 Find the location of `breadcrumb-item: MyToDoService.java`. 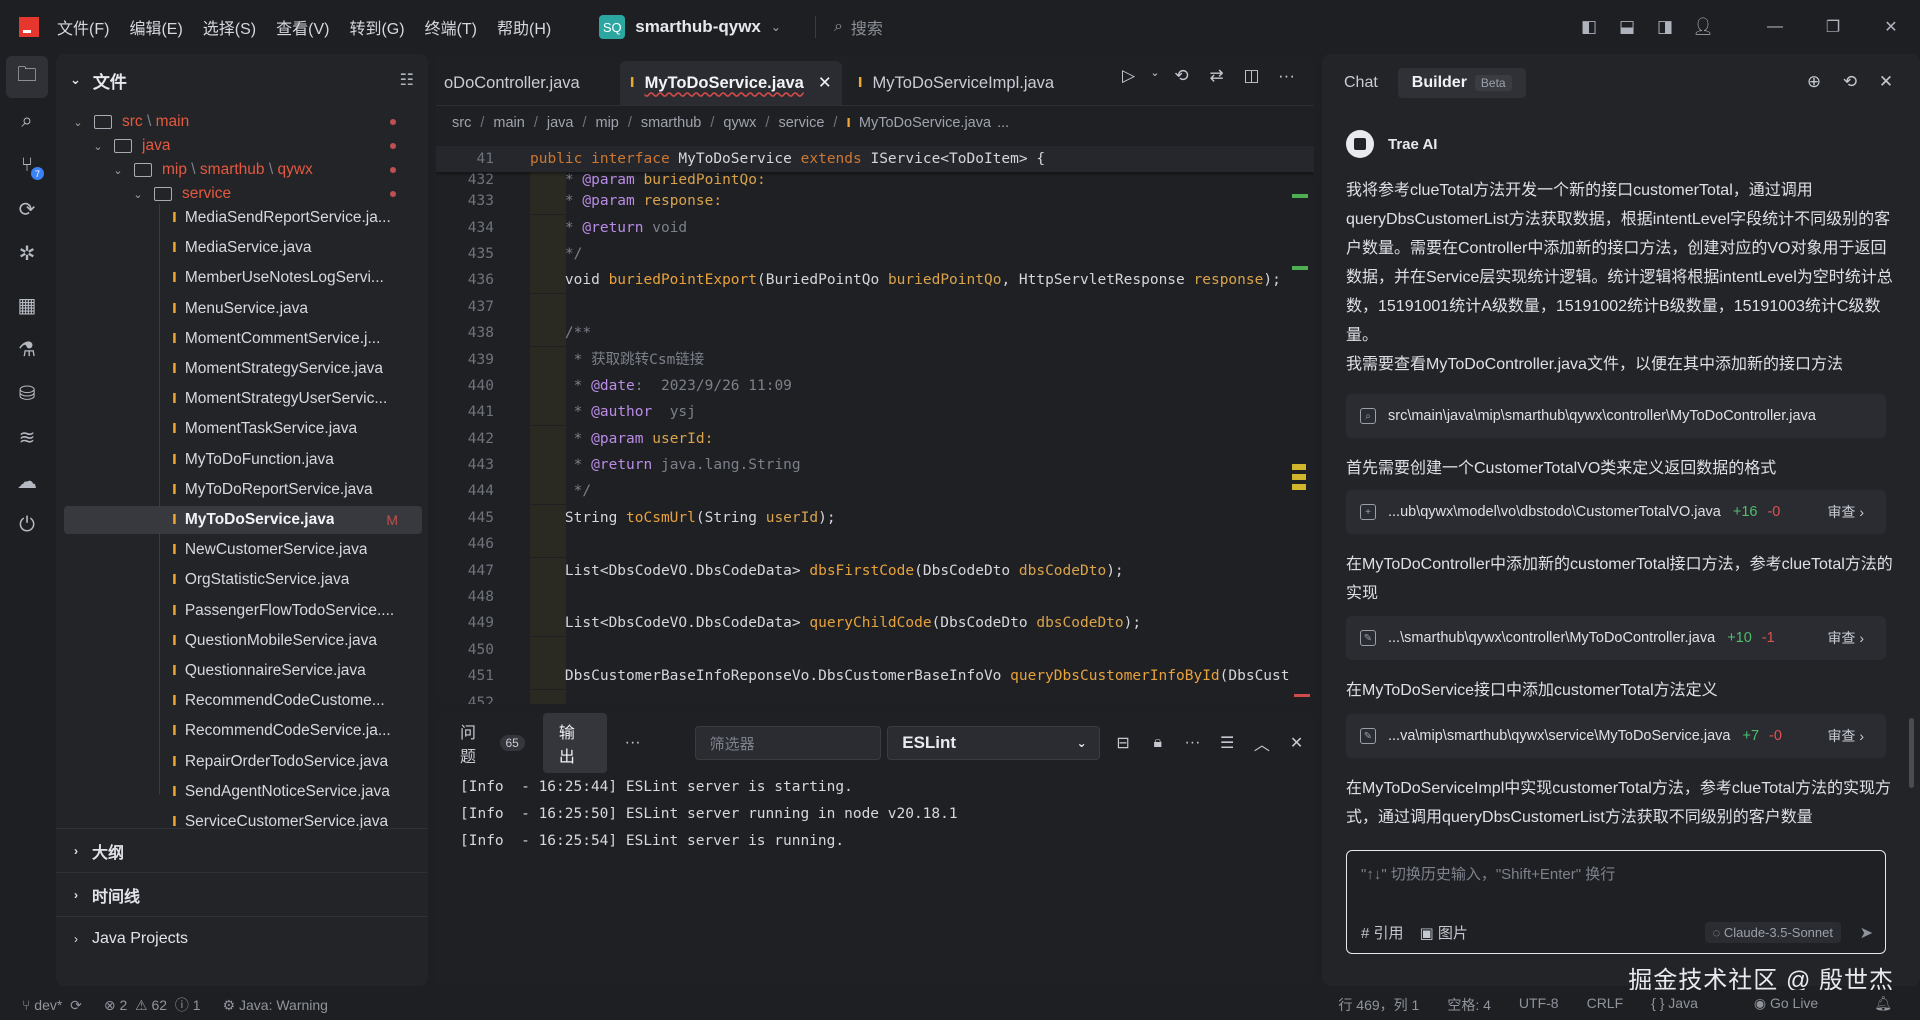

breadcrumb-item: MyToDoService.java is located at coordinates (925, 123).